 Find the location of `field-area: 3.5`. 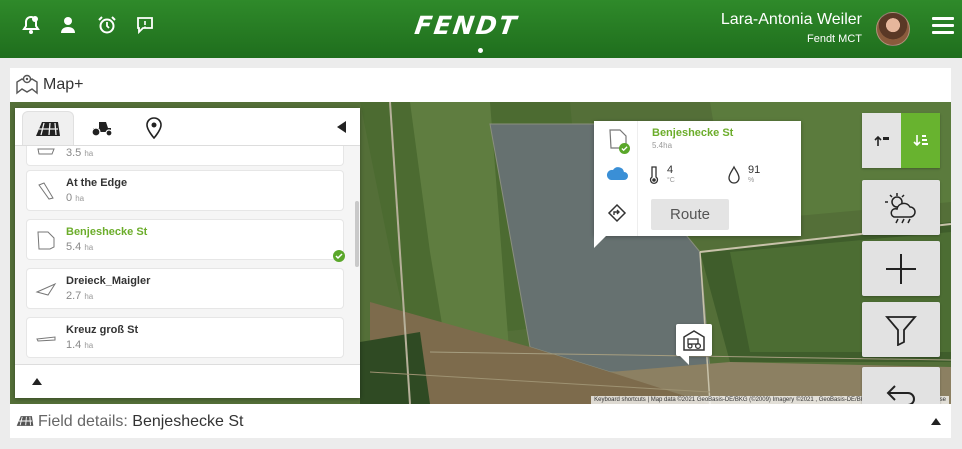

field-area: 3.5 is located at coordinates (74, 153).